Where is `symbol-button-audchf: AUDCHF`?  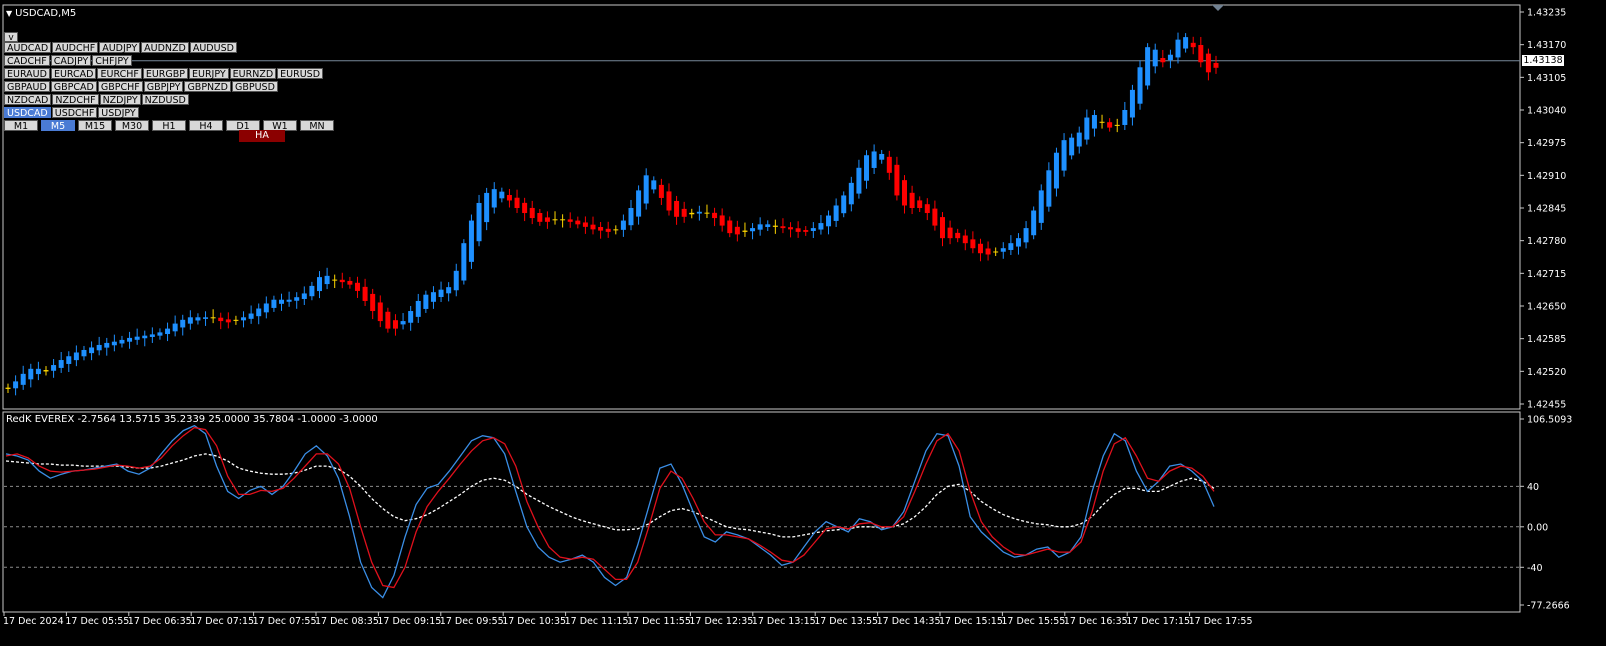 symbol-button-audchf: AUDCHF is located at coordinates (75, 48).